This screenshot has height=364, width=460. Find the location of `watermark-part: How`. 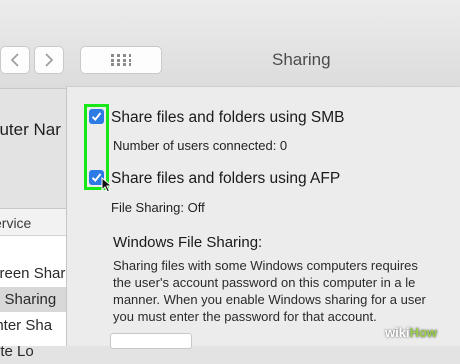

watermark-part: How is located at coordinates (423, 332).